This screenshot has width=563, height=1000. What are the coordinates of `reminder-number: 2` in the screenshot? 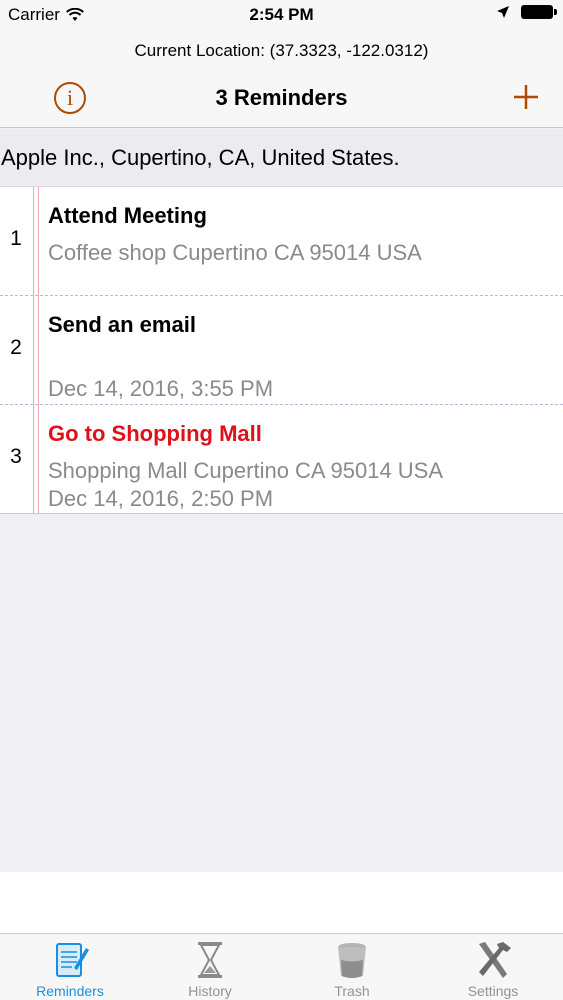 It's located at (16, 347).